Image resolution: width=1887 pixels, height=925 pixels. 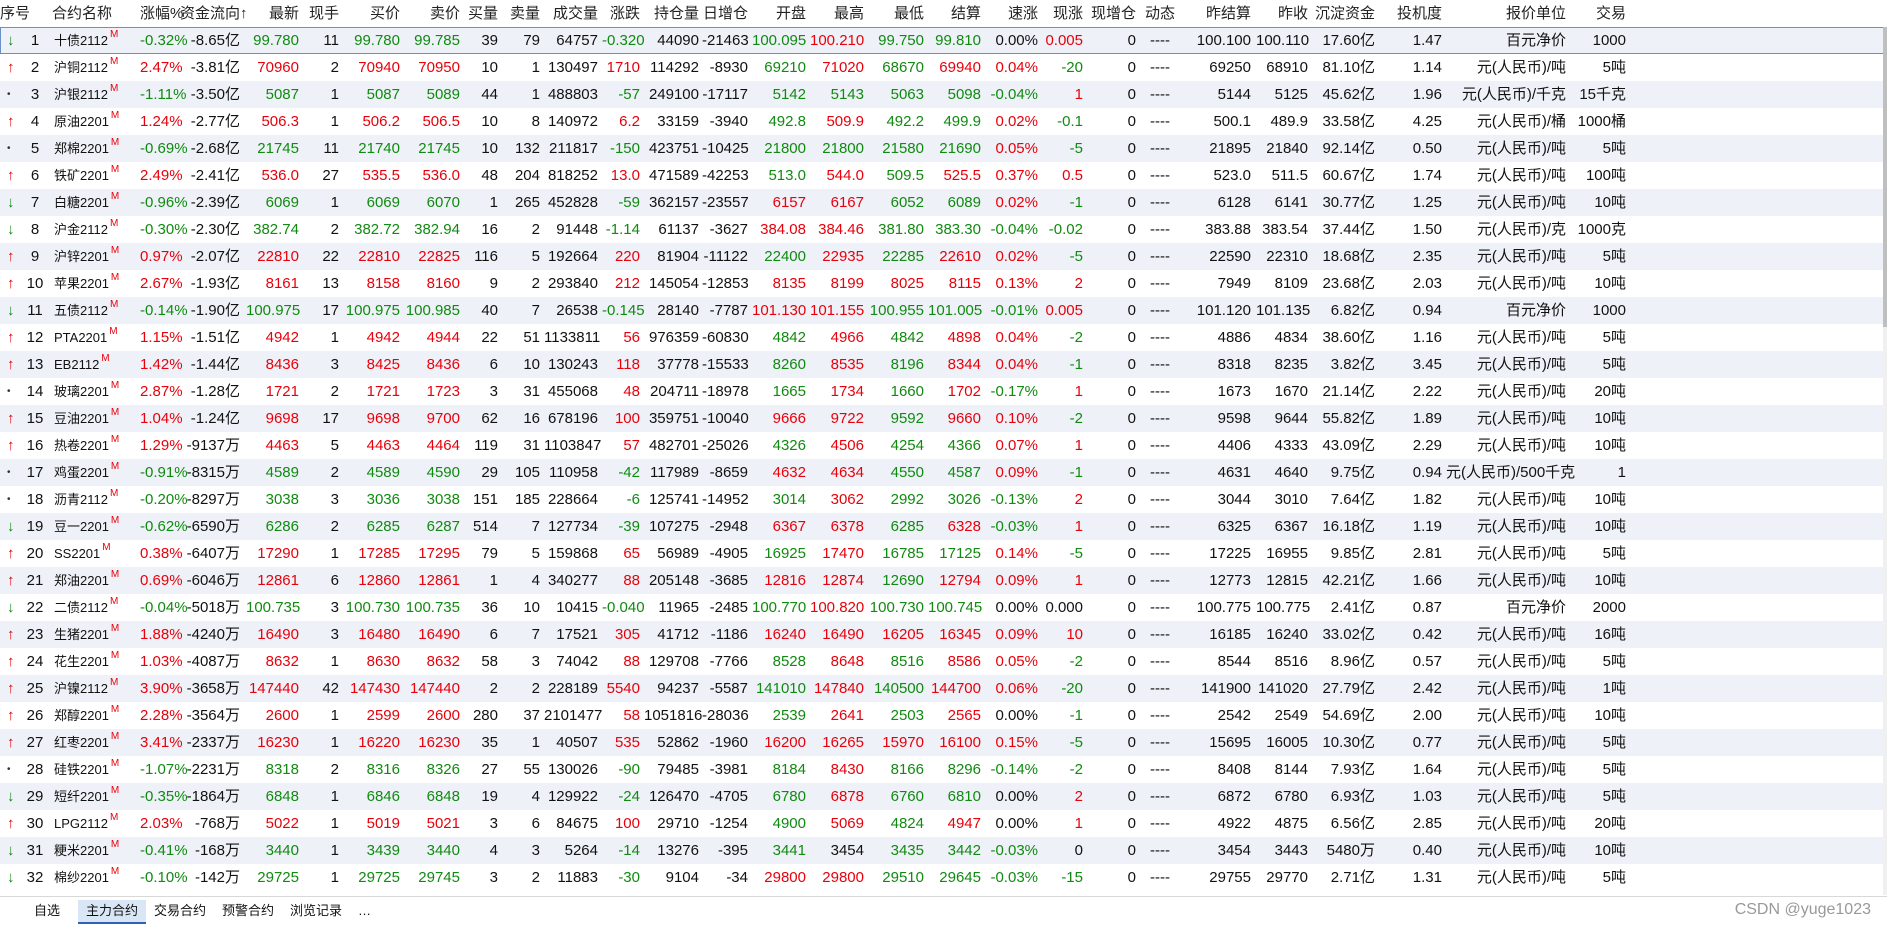 What do you see at coordinates (621, 13) in the screenshot?
I see `column-header: 涨跌` at bounding box center [621, 13].